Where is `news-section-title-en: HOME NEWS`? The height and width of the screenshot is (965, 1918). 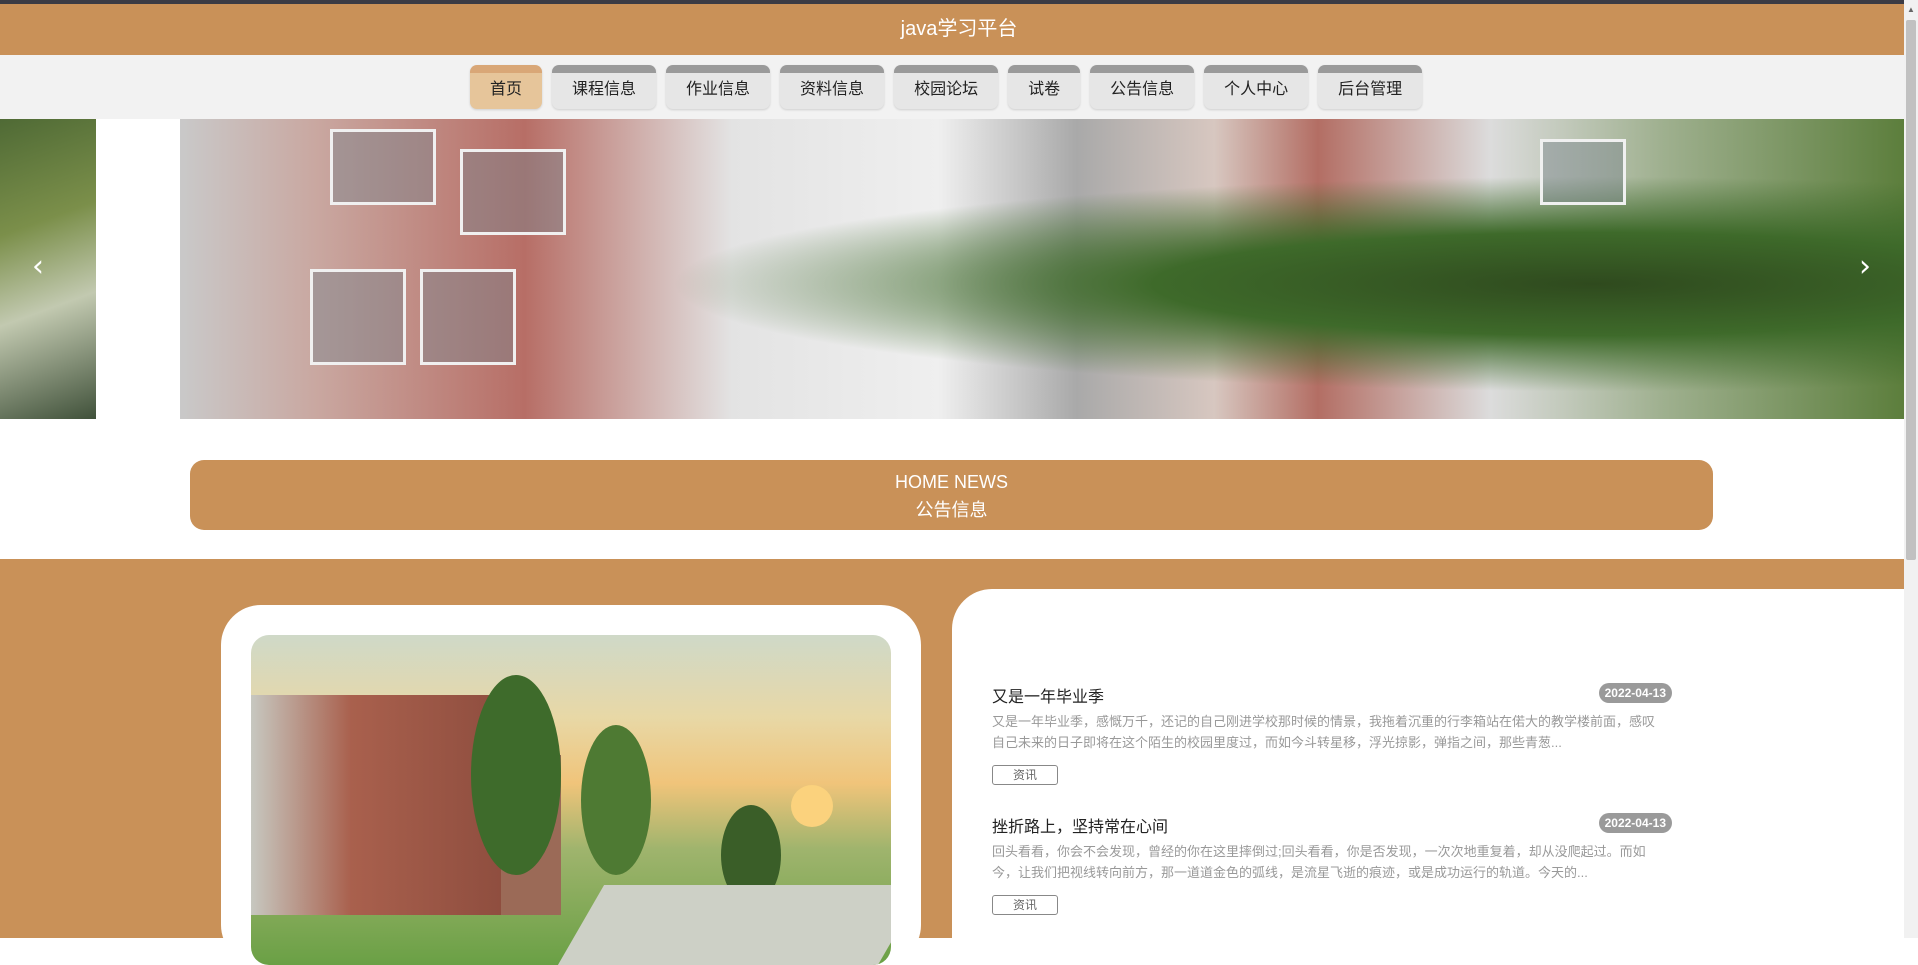
news-section-title-en: HOME NEWS is located at coordinates (951, 482).